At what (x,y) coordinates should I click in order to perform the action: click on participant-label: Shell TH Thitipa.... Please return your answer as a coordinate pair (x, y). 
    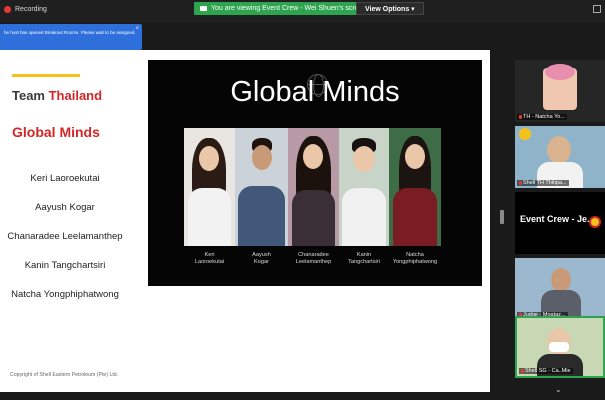
    Looking at the image, I should click on (545, 183).